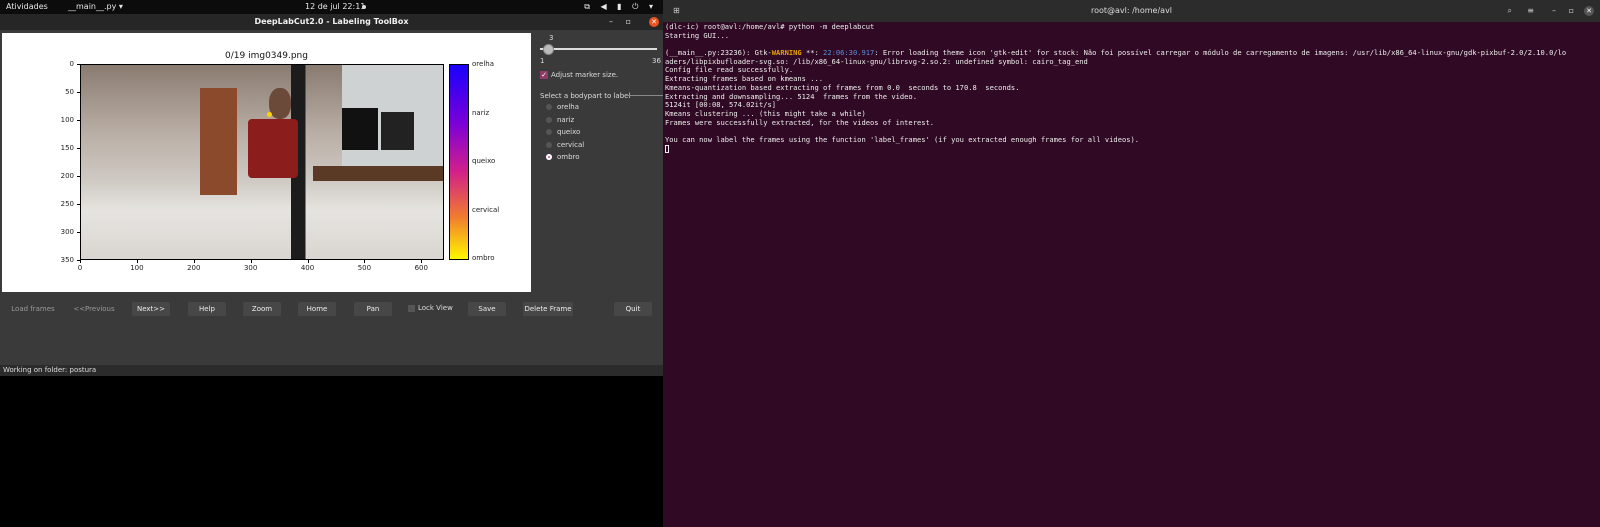  I want to click on bodypart-option-nariz: nariz, so click(600, 122).